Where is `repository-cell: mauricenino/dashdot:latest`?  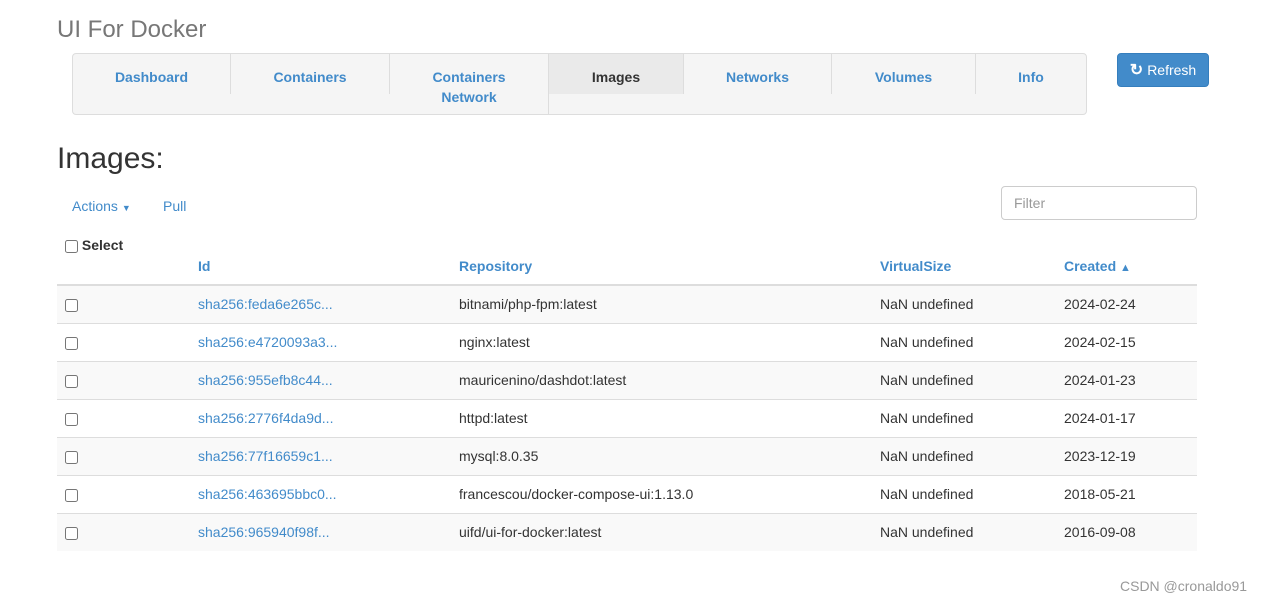
repository-cell: mauricenino/dashdot:latest is located at coordinates (661, 379).